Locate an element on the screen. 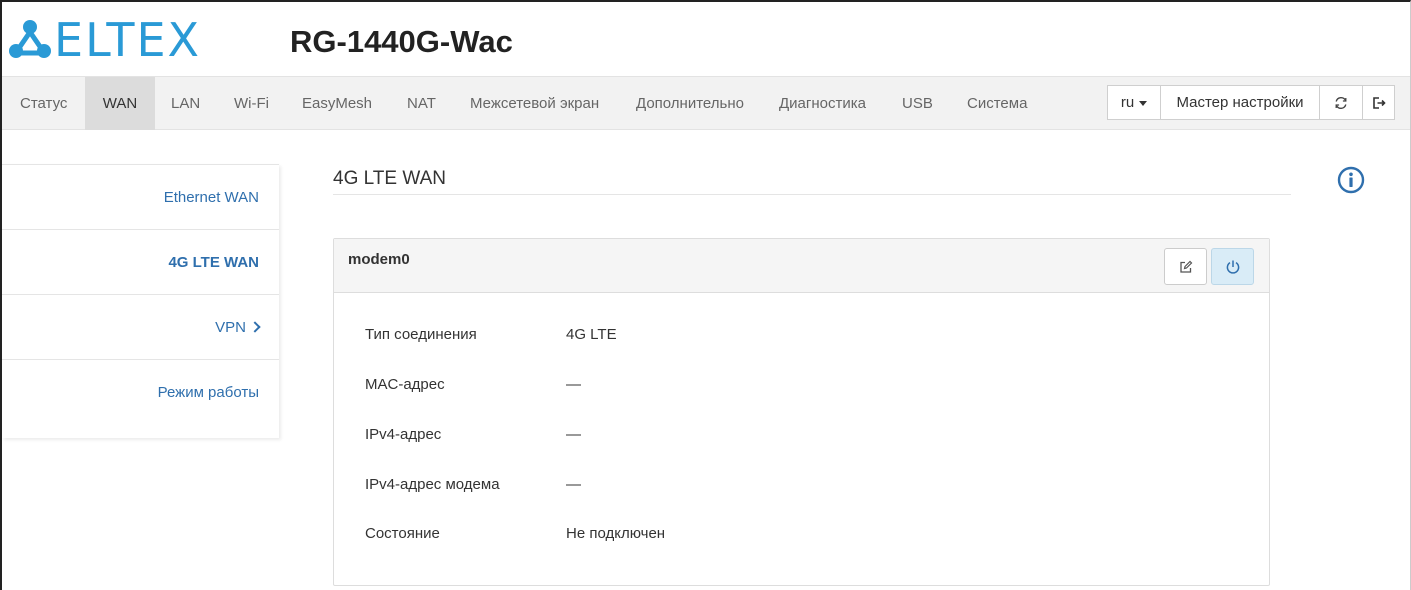 This screenshot has height=590, width=1411. nav-item-easymesh: EasyMesh is located at coordinates (337, 103).